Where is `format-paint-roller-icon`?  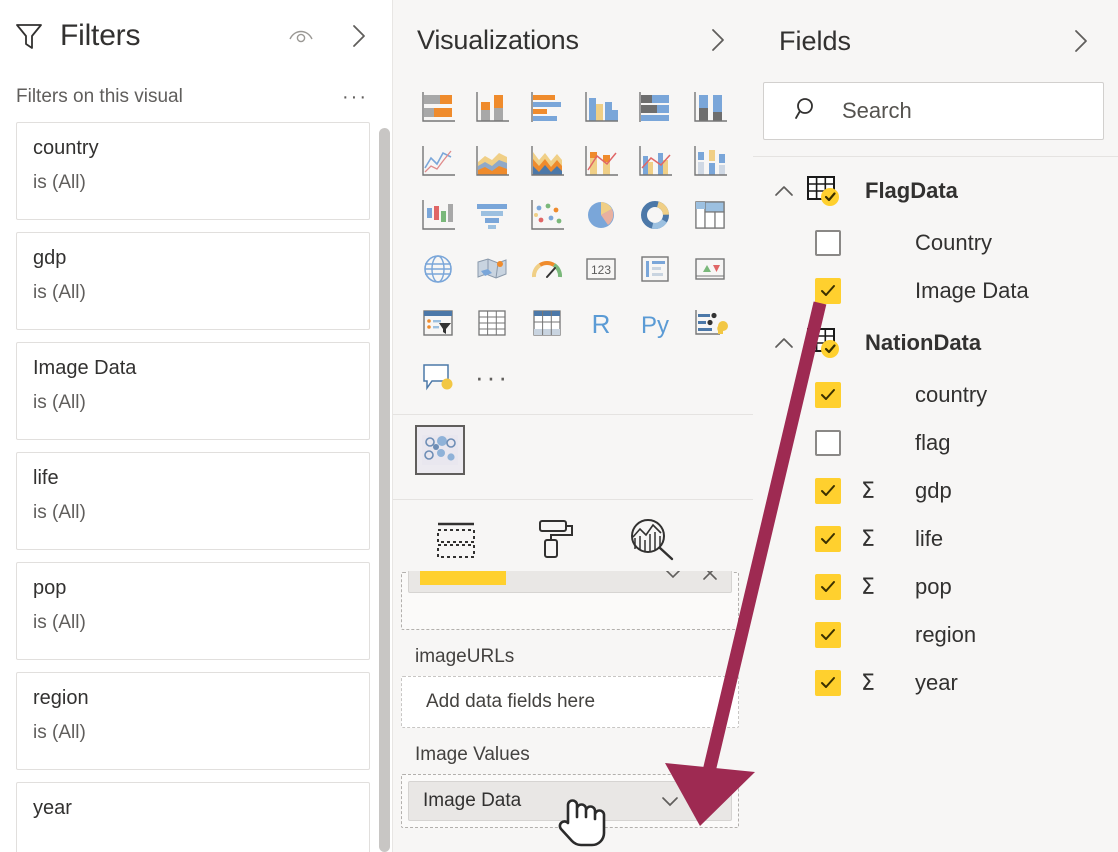
format-paint-roller-icon is located at coordinates (554, 539).